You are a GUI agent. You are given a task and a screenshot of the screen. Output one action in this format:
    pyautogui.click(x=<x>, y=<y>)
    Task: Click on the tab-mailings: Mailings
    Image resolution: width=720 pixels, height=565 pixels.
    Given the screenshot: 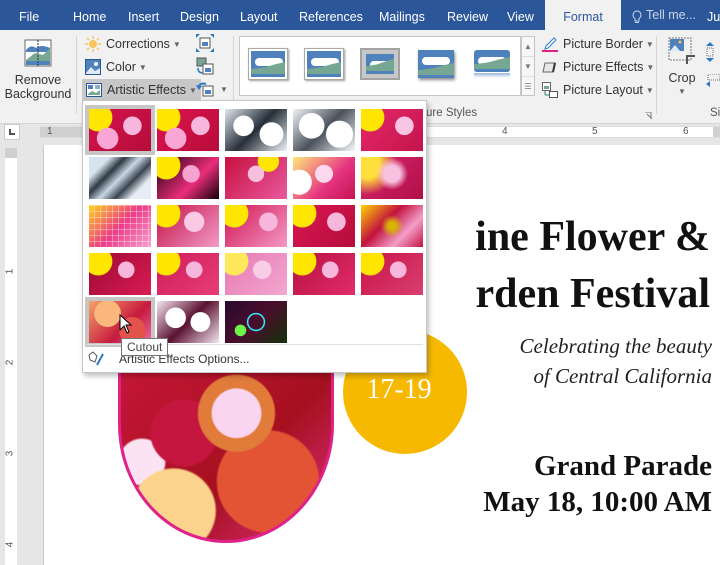 What is the action you would take?
    pyautogui.click(x=402, y=15)
    